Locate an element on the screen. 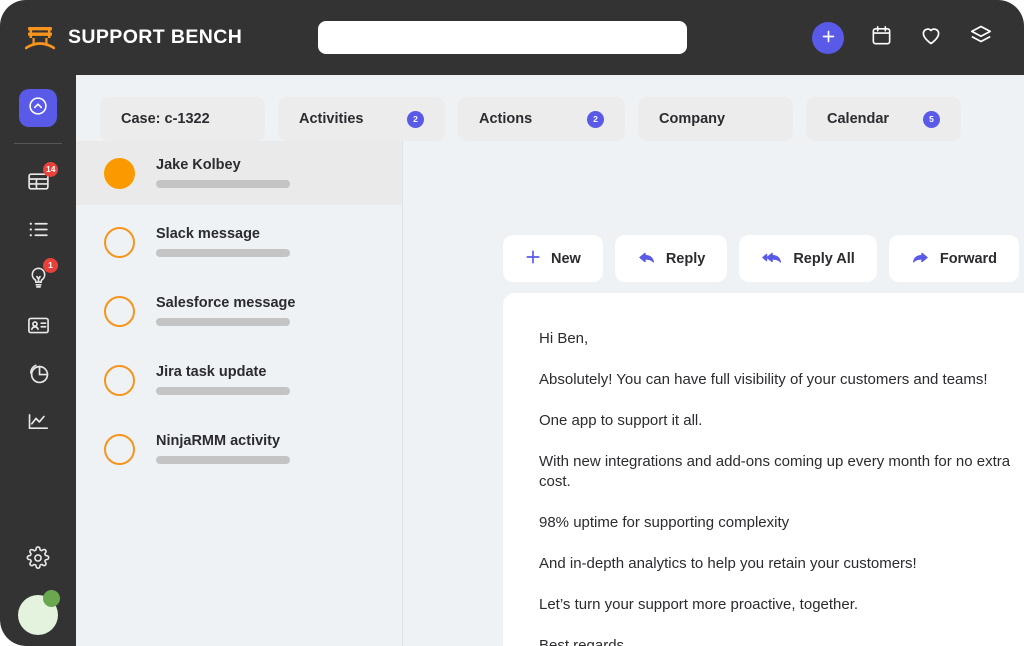 The image size is (1024, 646). tab-case: Case: c-1322 is located at coordinates (182, 119).